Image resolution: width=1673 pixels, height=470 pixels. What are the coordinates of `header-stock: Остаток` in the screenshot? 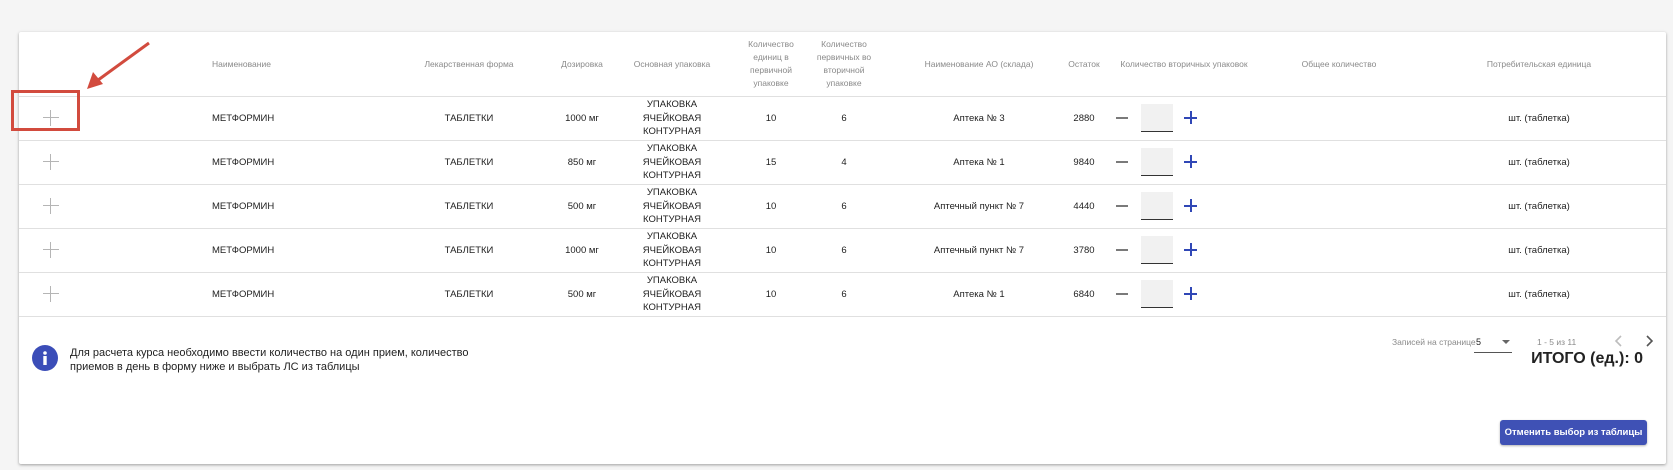 It's located at (1084, 63).